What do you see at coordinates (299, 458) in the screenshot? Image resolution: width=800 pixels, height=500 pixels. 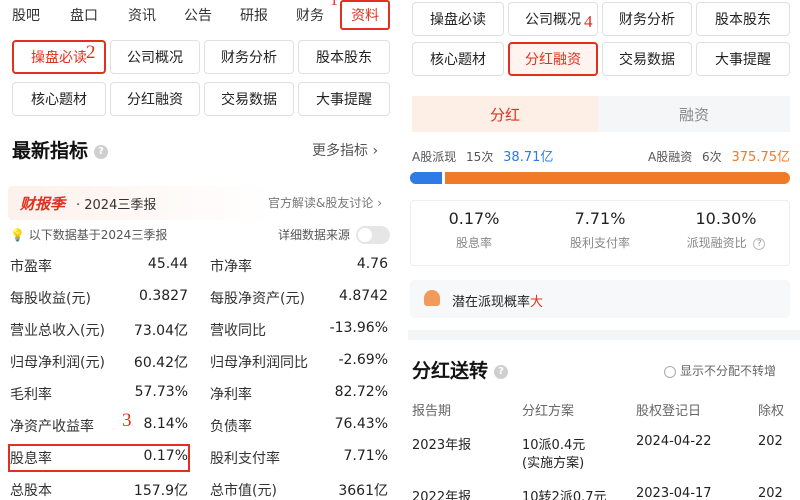 I see `metric-row-right: 股利支付率 7.71%` at bounding box center [299, 458].